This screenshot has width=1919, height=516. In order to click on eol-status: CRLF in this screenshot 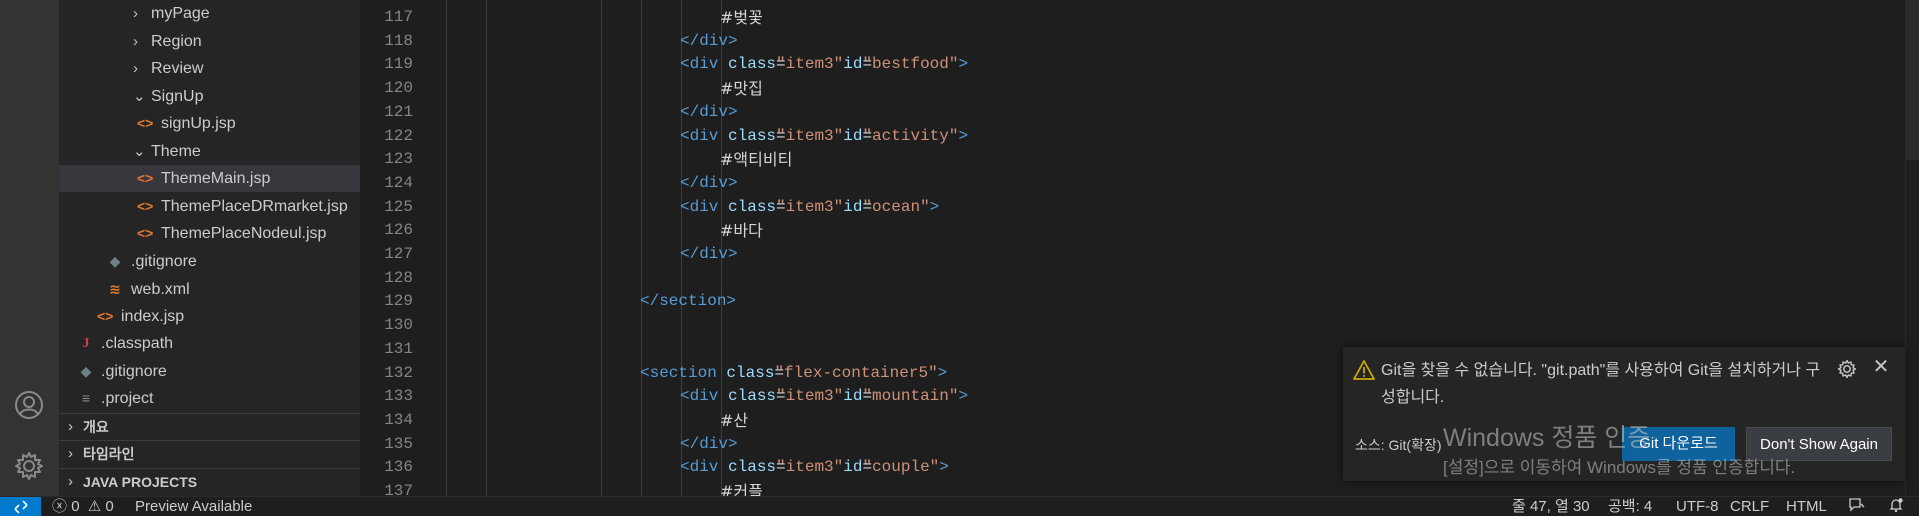, I will do `click(1749, 506)`.